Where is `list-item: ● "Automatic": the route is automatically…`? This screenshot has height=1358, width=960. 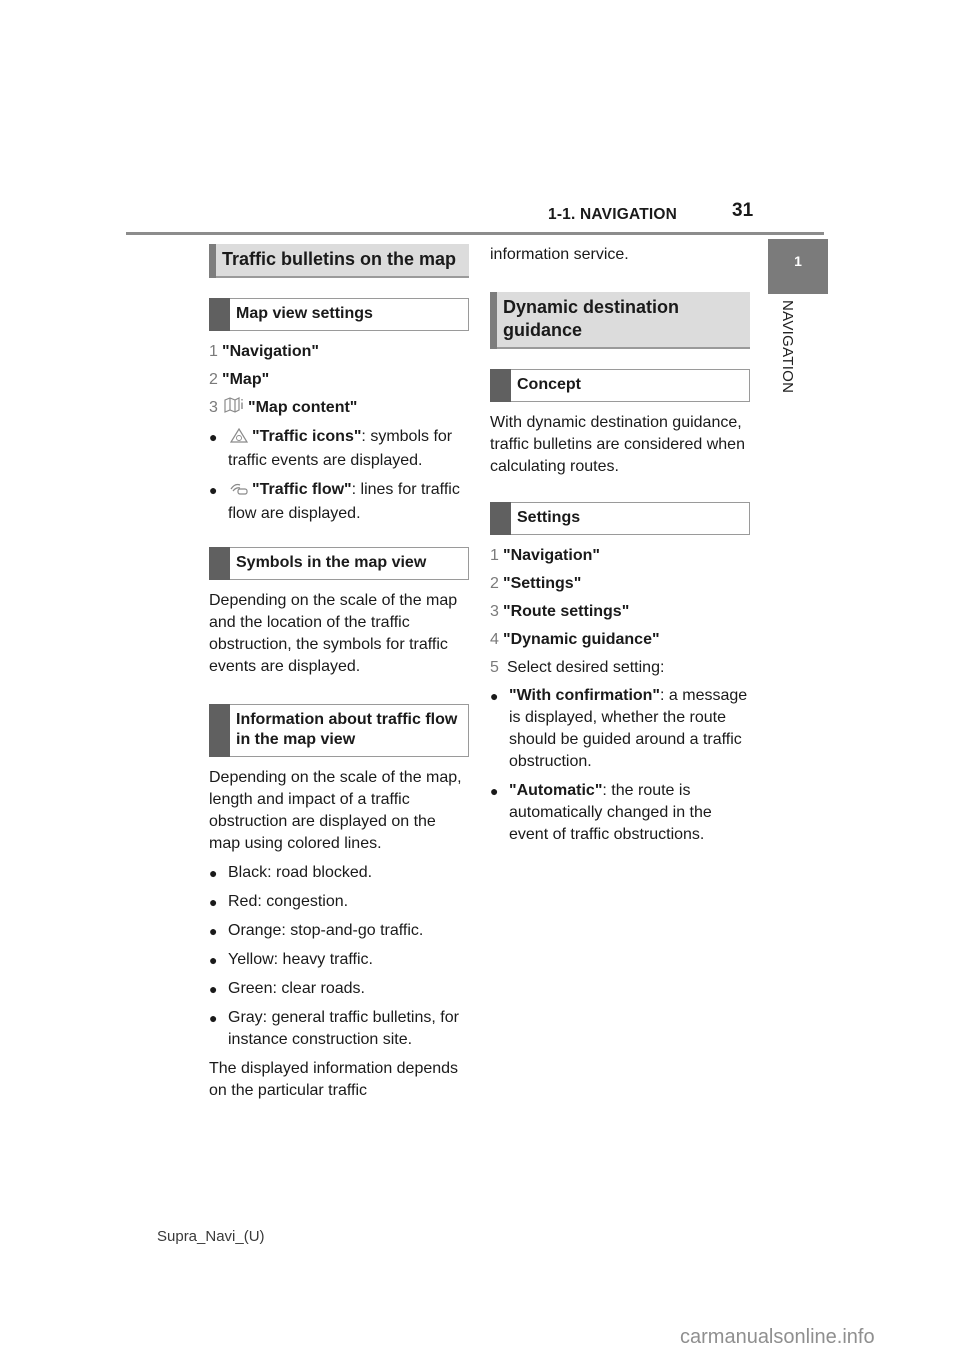
list-item: ● "Automatic": the route is automatically… is located at coordinates (620, 813).